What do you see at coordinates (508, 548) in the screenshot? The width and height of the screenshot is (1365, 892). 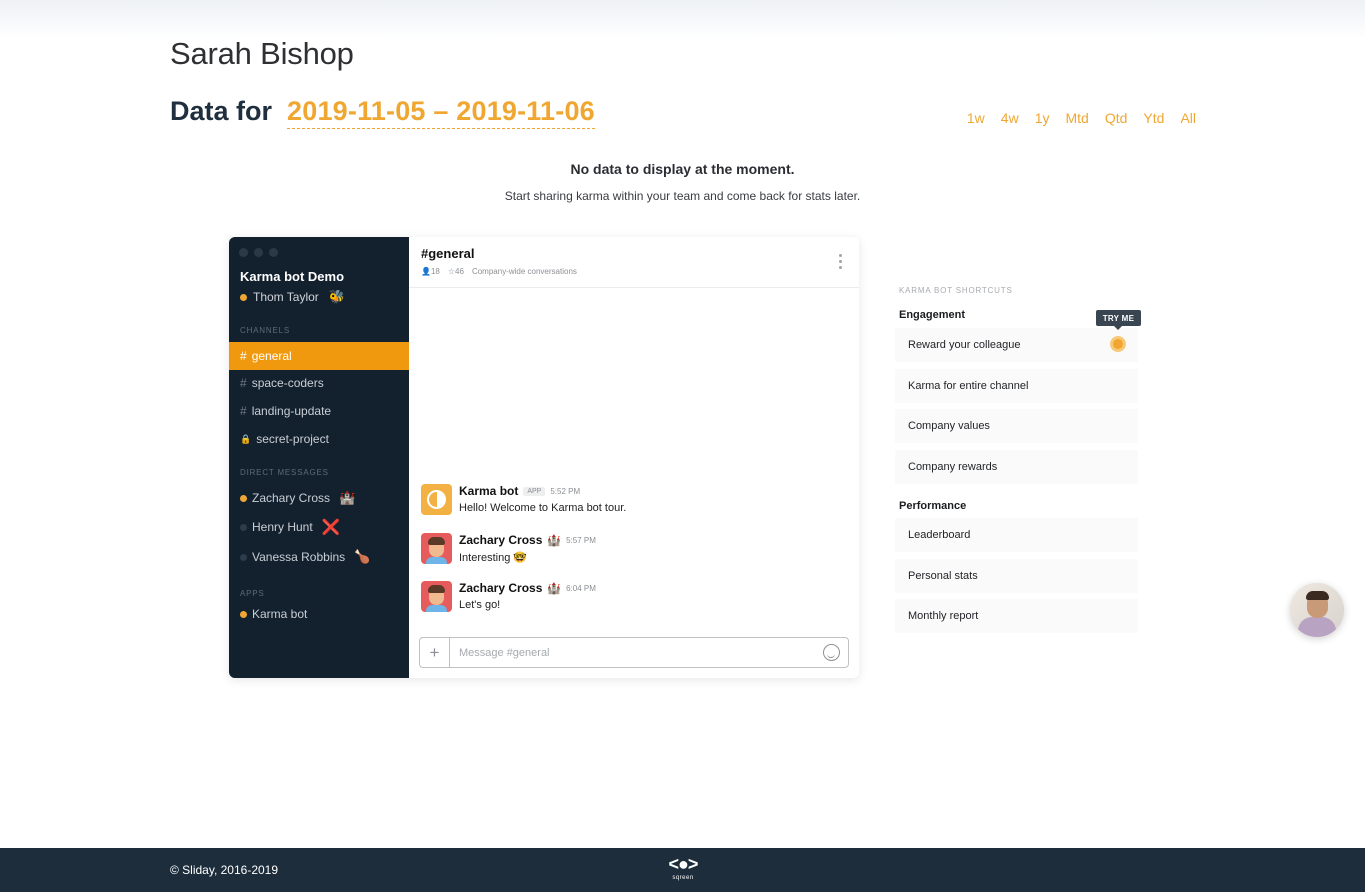 I see `message: Zachary Cross 🏰 5:57 PM Interesting 🤓` at bounding box center [508, 548].